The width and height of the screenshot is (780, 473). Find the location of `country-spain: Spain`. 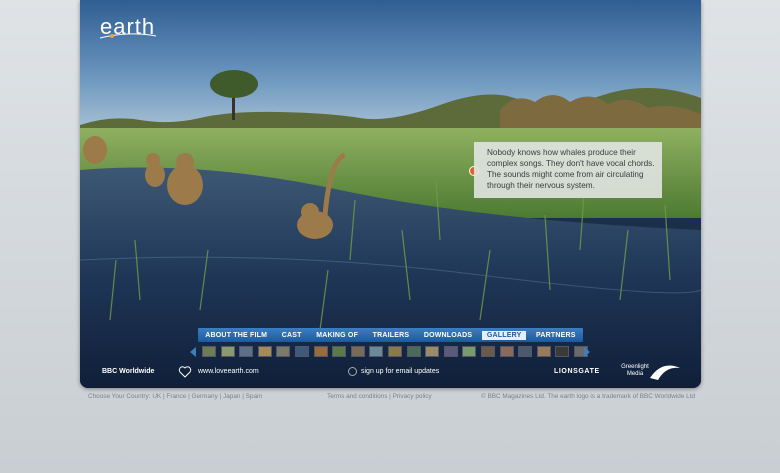

country-spain: Spain is located at coordinates (254, 396).